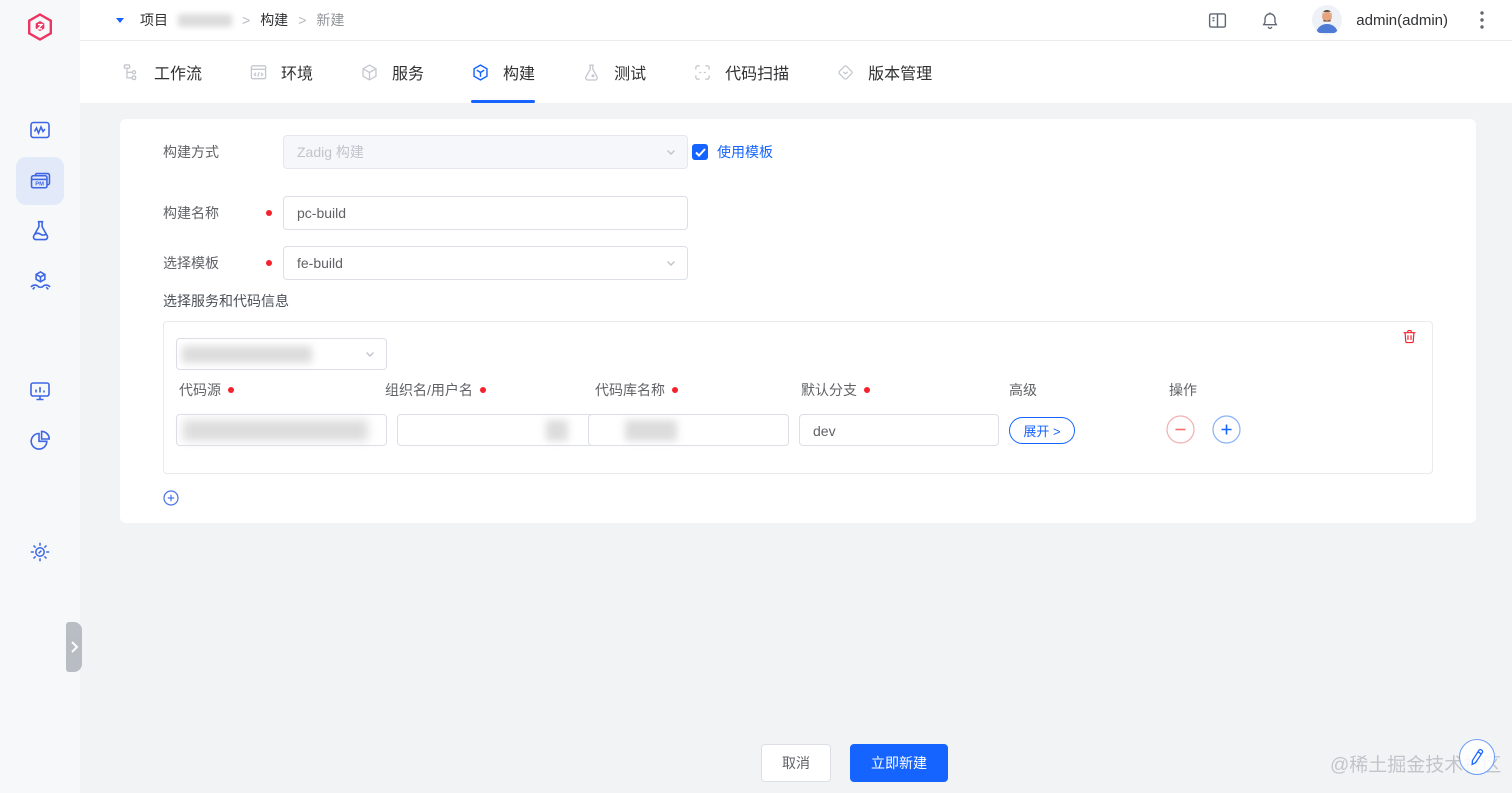  Describe the element at coordinates (835, 390) in the screenshot. I see `col-default-branch: 默认分支` at that location.